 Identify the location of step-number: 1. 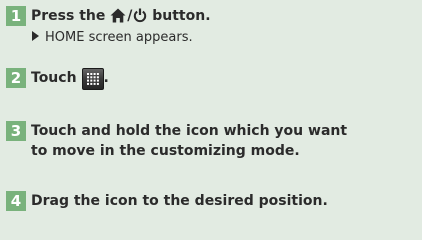
(16, 16).